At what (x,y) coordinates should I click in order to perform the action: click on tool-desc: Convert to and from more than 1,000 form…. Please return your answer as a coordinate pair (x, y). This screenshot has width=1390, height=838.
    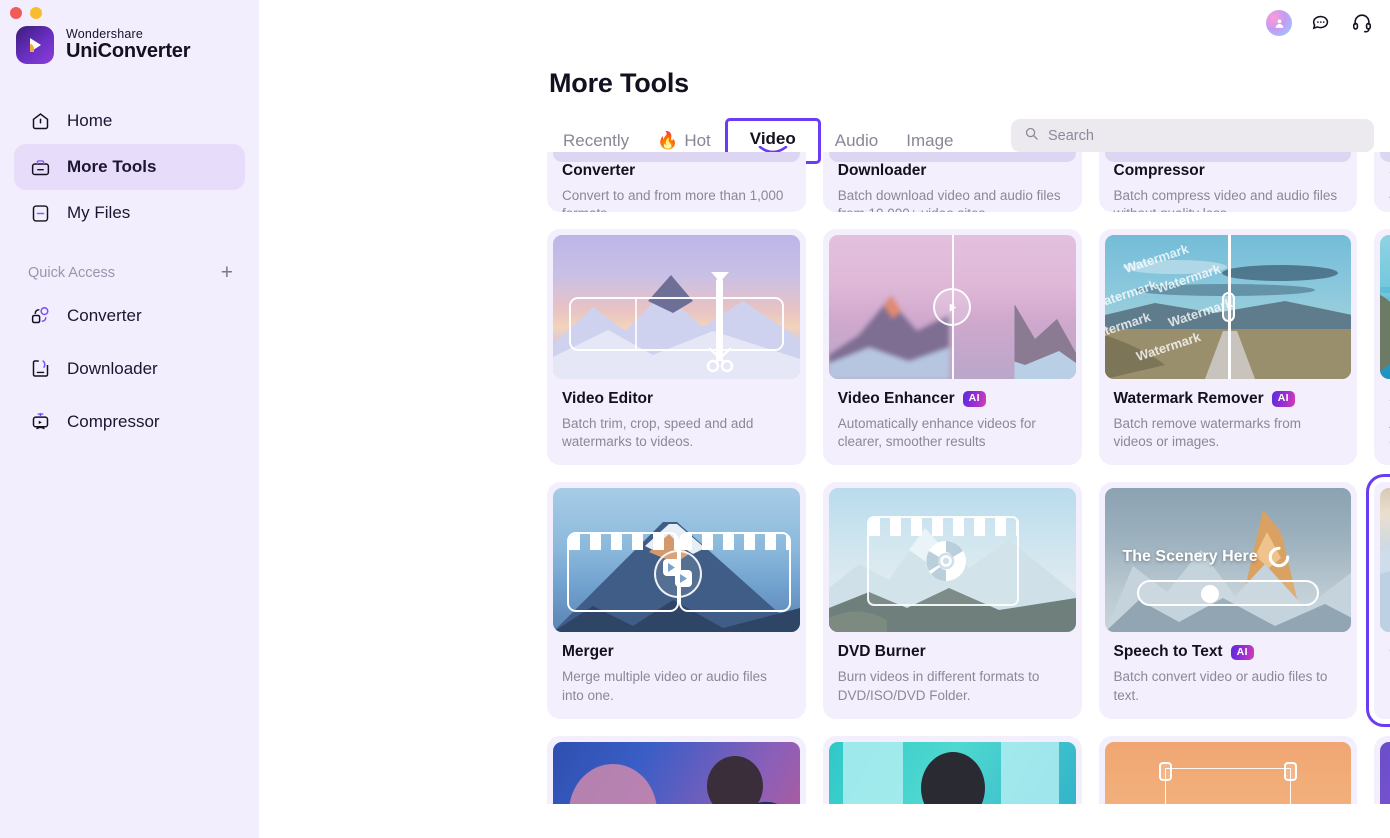
    Looking at the image, I should click on (673, 200).